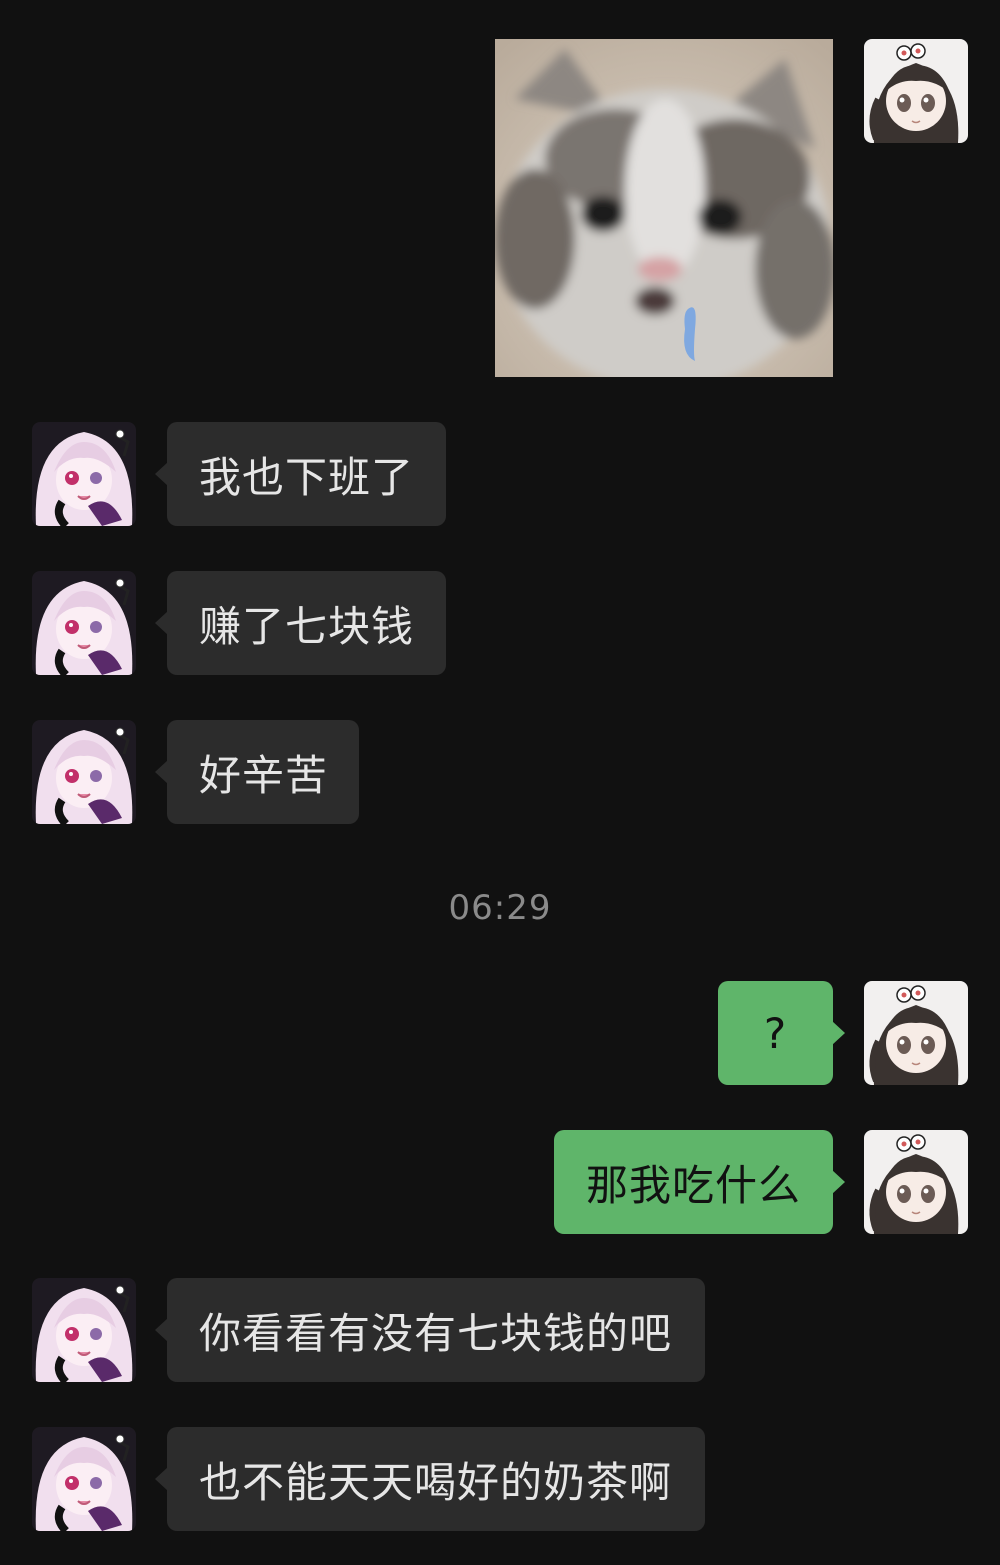 This screenshot has width=1000, height=1565. I want to click on incoming-message-bubble: 你看看有没有七块钱的吧, so click(430, 1330).